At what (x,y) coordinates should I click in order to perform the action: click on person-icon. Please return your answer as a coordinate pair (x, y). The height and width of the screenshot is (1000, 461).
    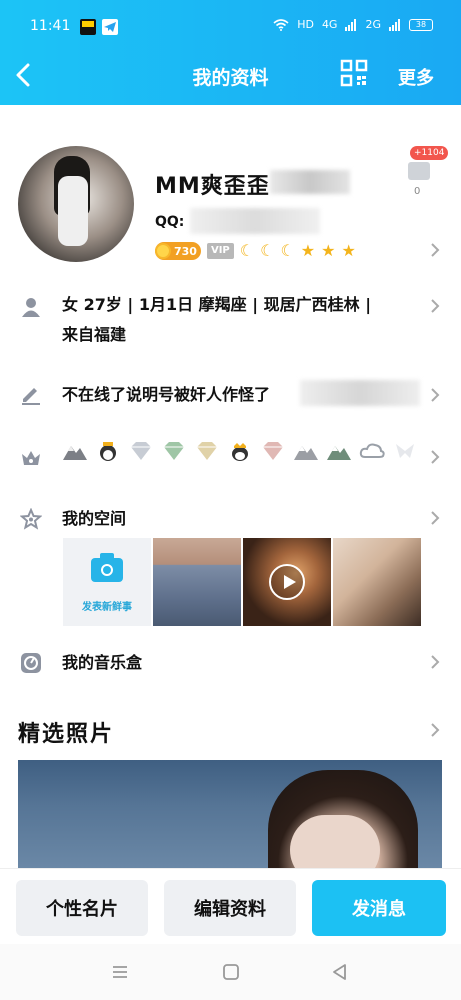
    Looking at the image, I should click on (31, 307).